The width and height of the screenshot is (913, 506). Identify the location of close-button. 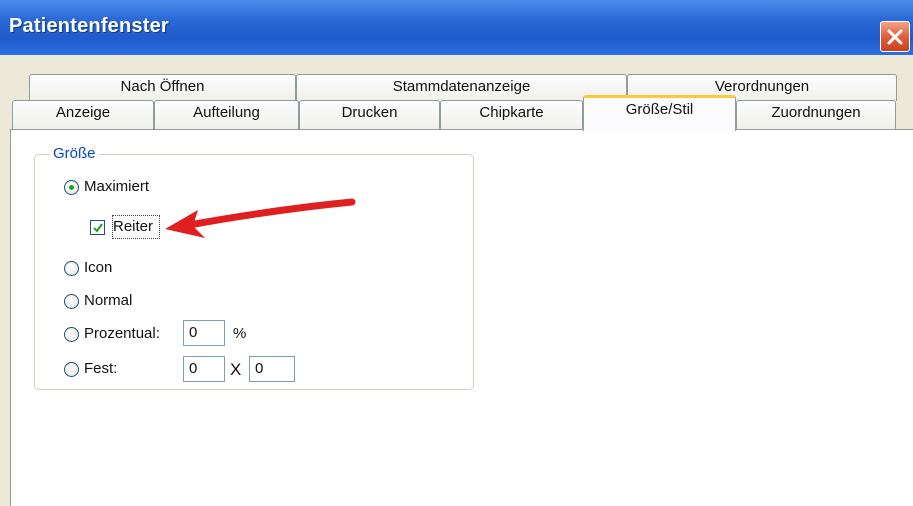
(895, 36).